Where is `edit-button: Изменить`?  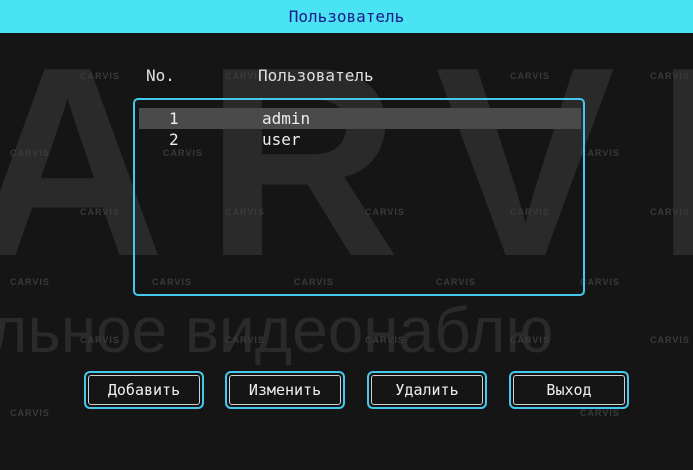 edit-button: Изменить is located at coordinates (285, 390).